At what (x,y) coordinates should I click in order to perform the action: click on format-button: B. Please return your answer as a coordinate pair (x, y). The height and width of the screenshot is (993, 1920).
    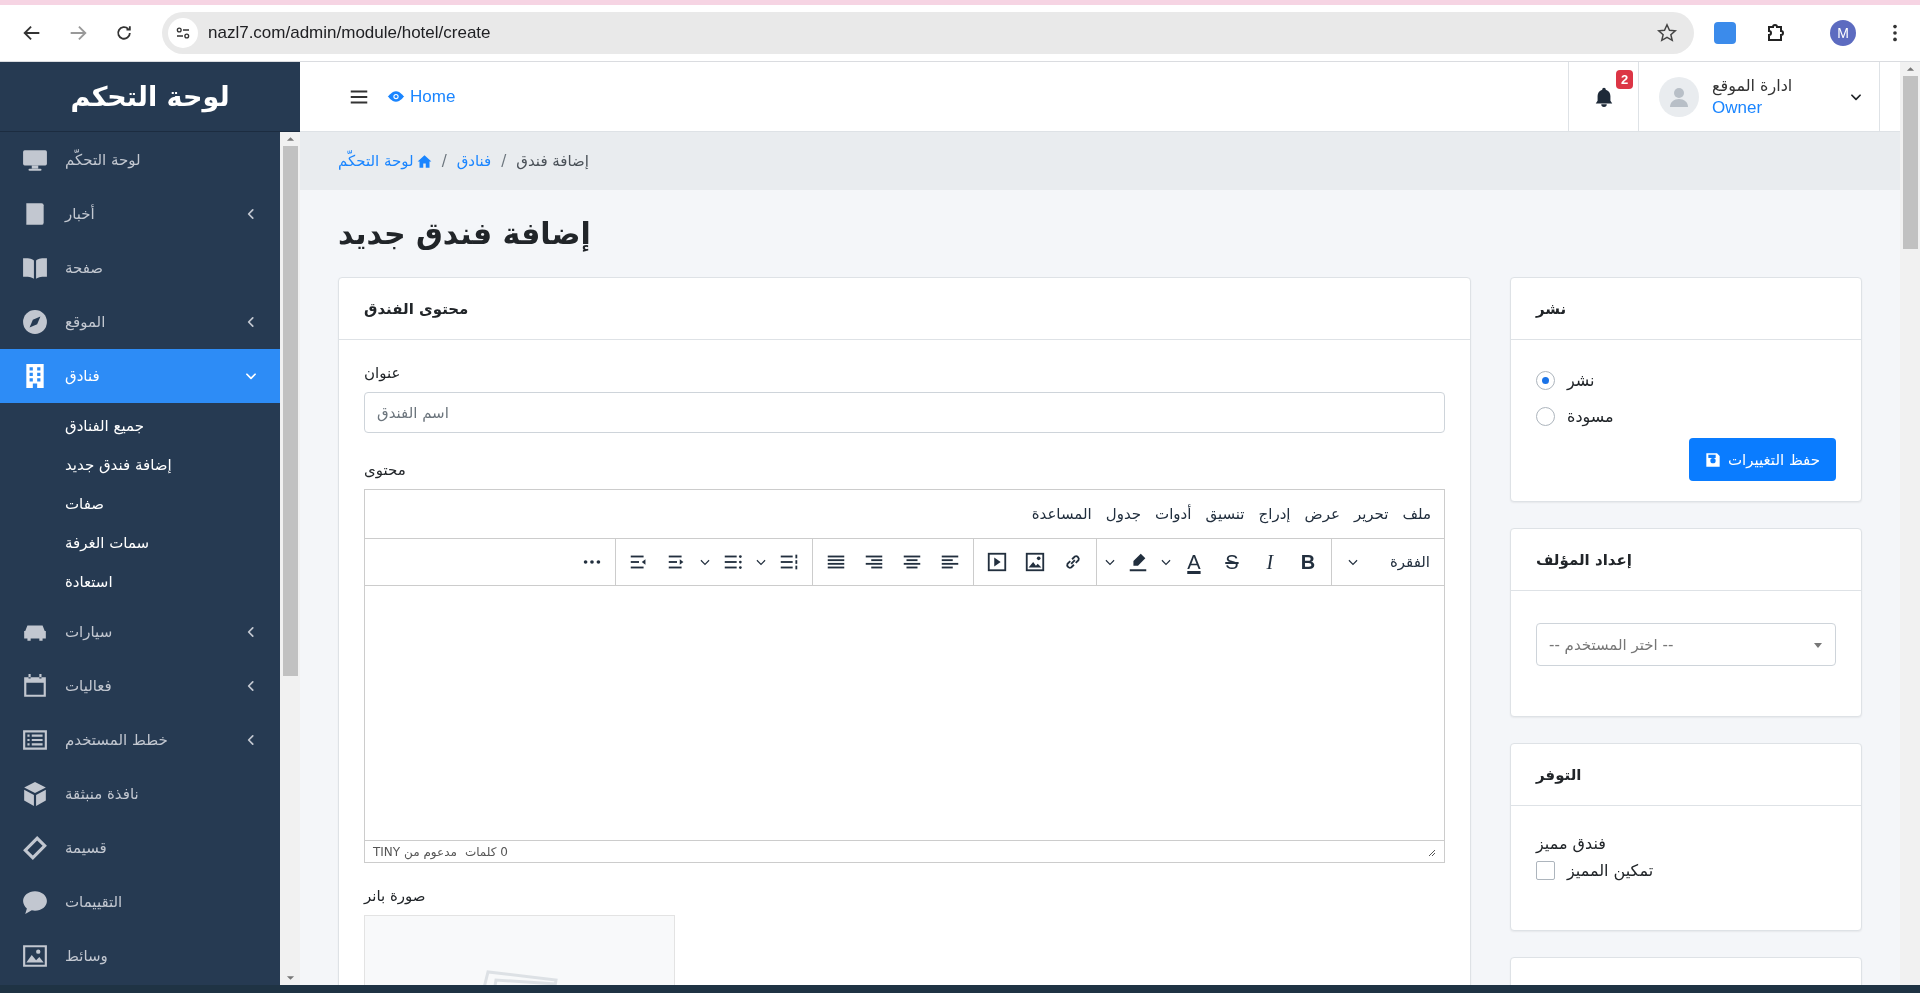
    Looking at the image, I should click on (1307, 562).